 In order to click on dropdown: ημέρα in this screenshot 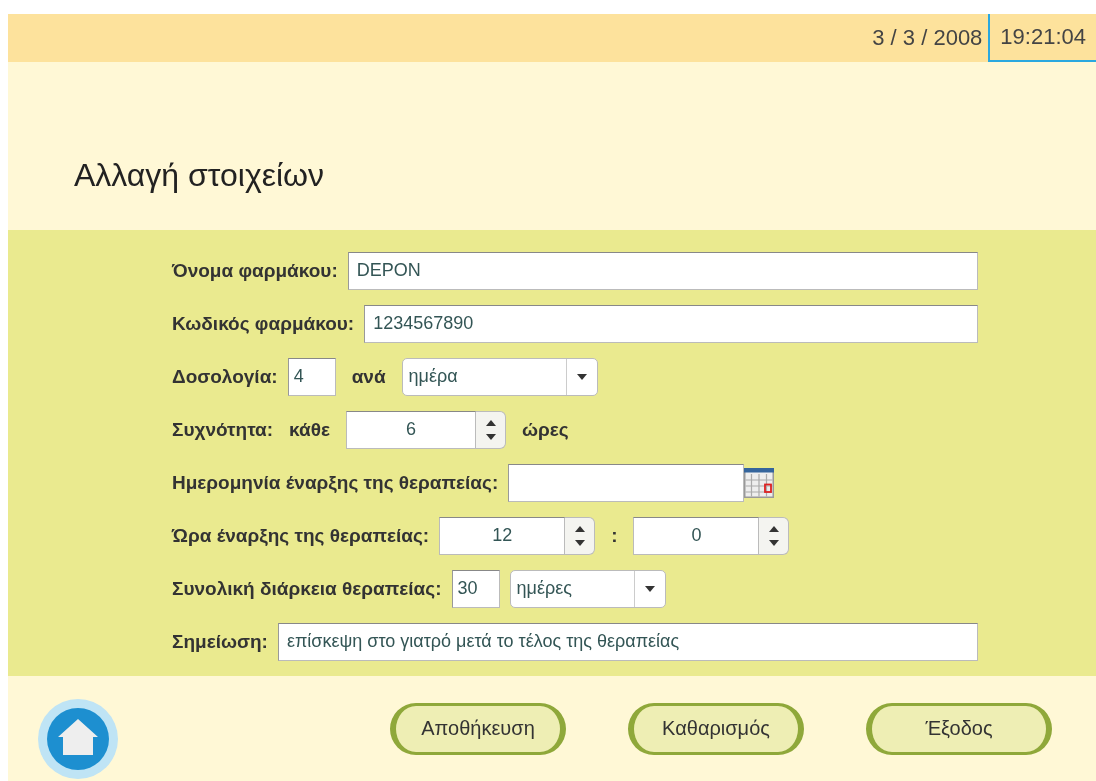, I will do `click(499, 376)`.